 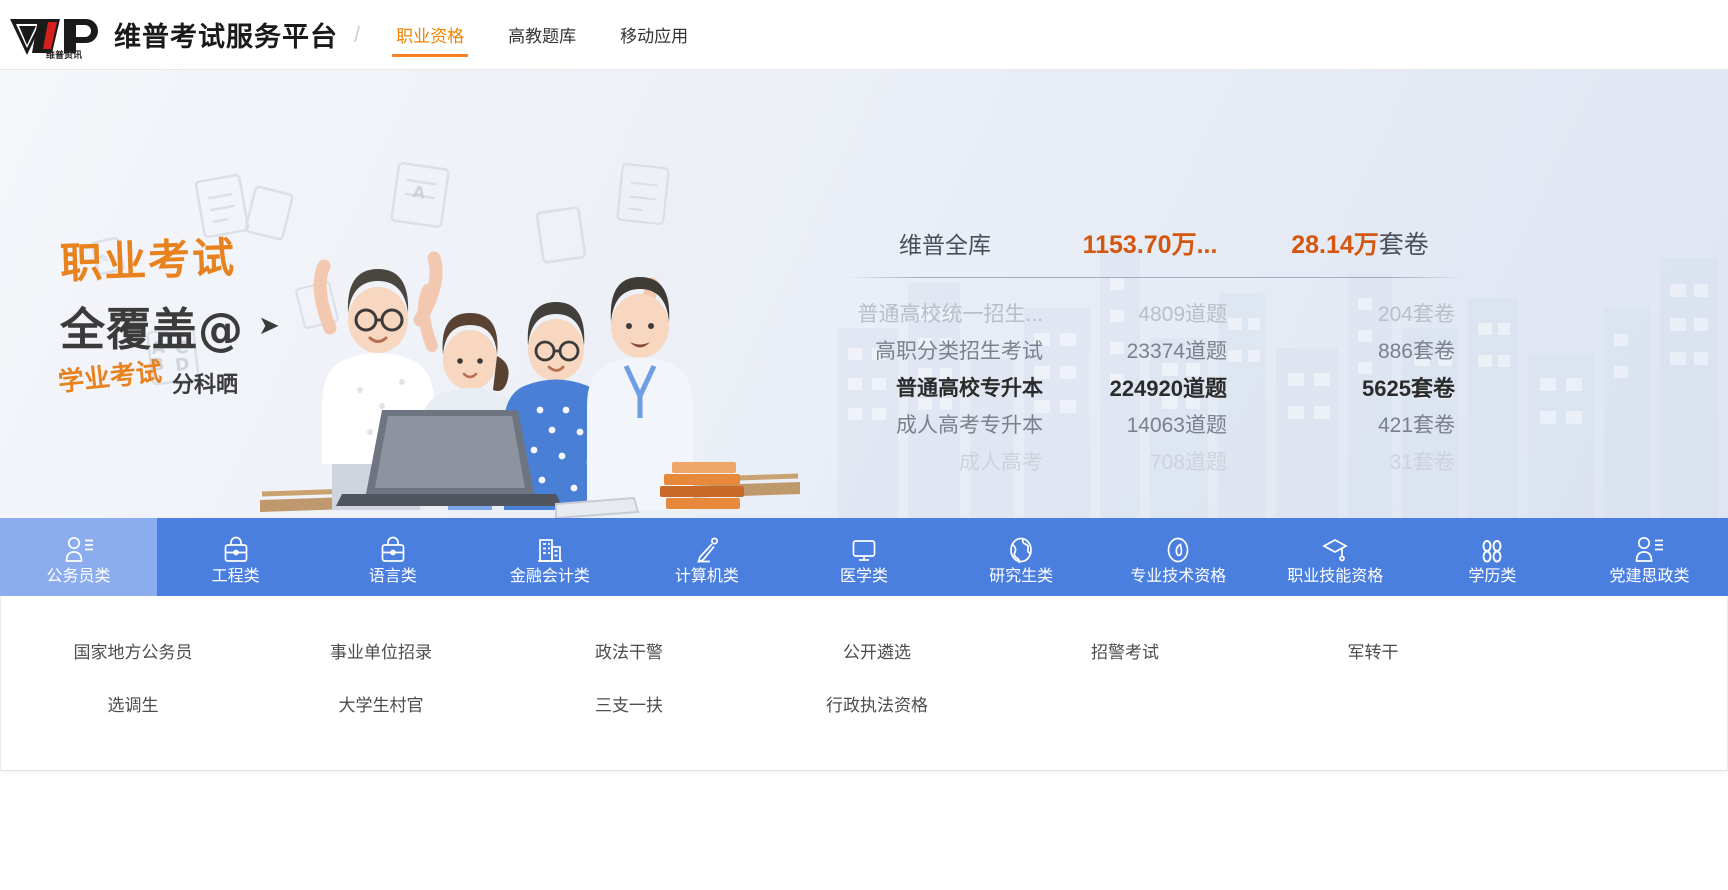 I want to click on category-zhiye-jineng-zige: 职业技能资格, so click(x=1335, y=557).